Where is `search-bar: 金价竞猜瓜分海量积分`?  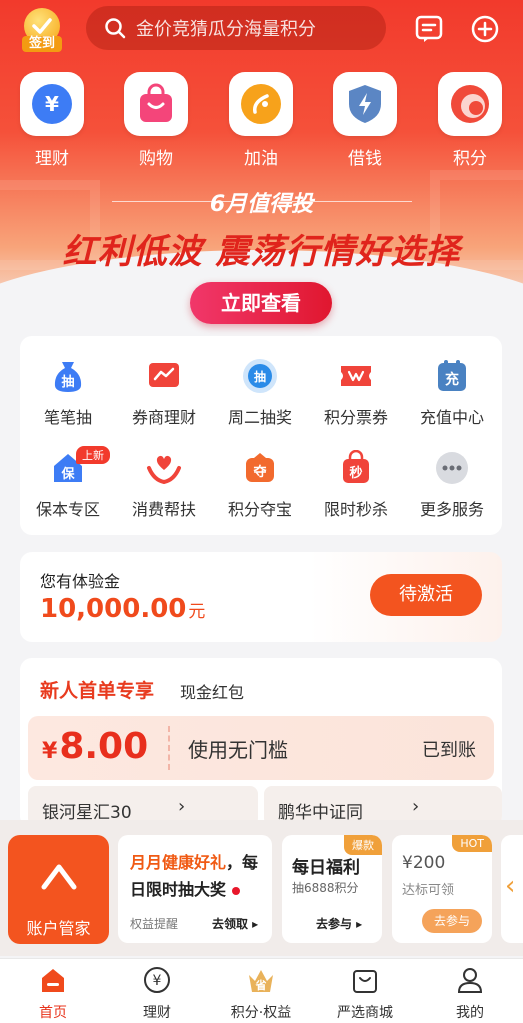
search-bar: 金价竞猜瓜分海量积分 is located at coordinates (236, 28).